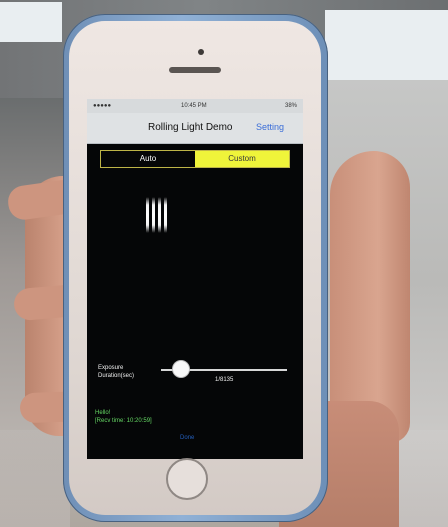  I want to click on status-bar: ●●●●● 10:45 PM 38%, so click(195, 106).